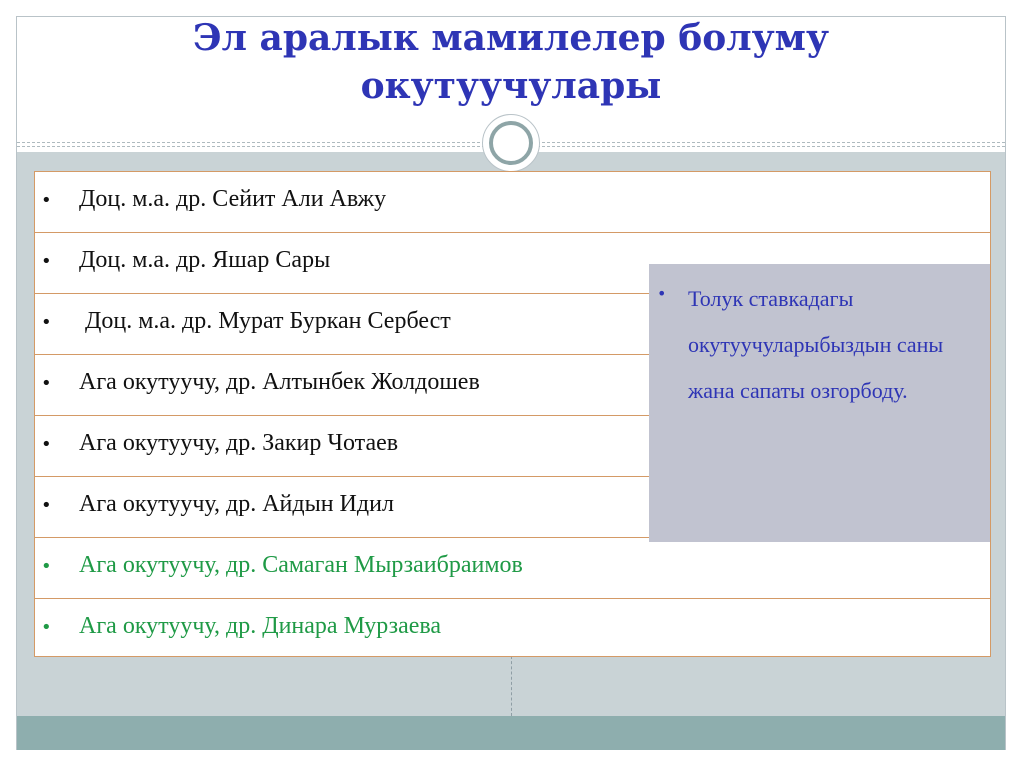  Describe the element at coordinates (301, 565) in the screenshot. I see `staff-name: Ага окутуучу, др. Самаган Мырзаибраимов` at that location.